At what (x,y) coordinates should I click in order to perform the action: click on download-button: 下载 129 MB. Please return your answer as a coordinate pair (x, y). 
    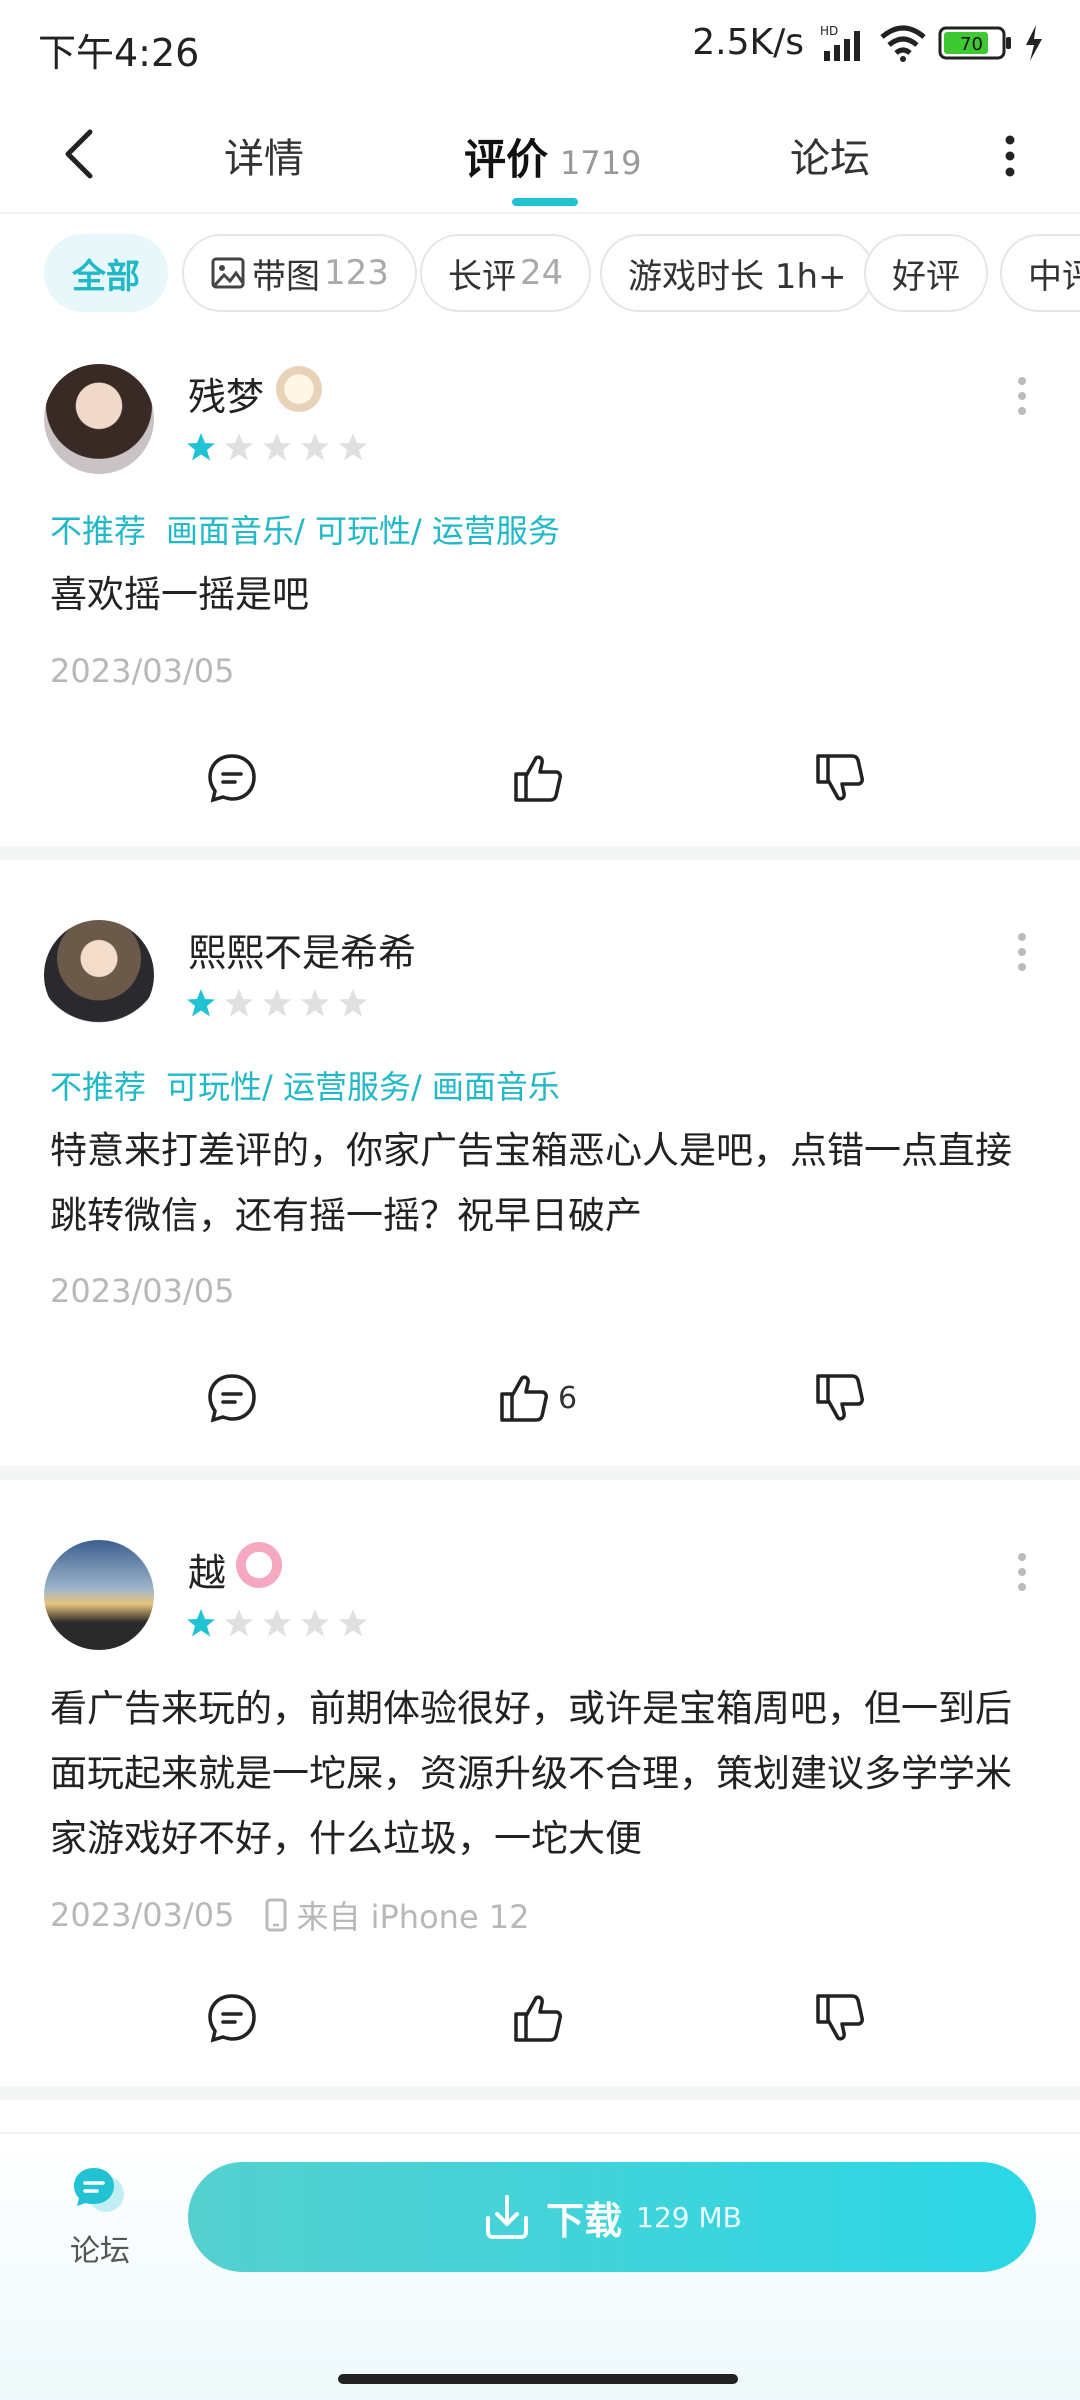
    Looking at the image, I should click on (612, 2217).